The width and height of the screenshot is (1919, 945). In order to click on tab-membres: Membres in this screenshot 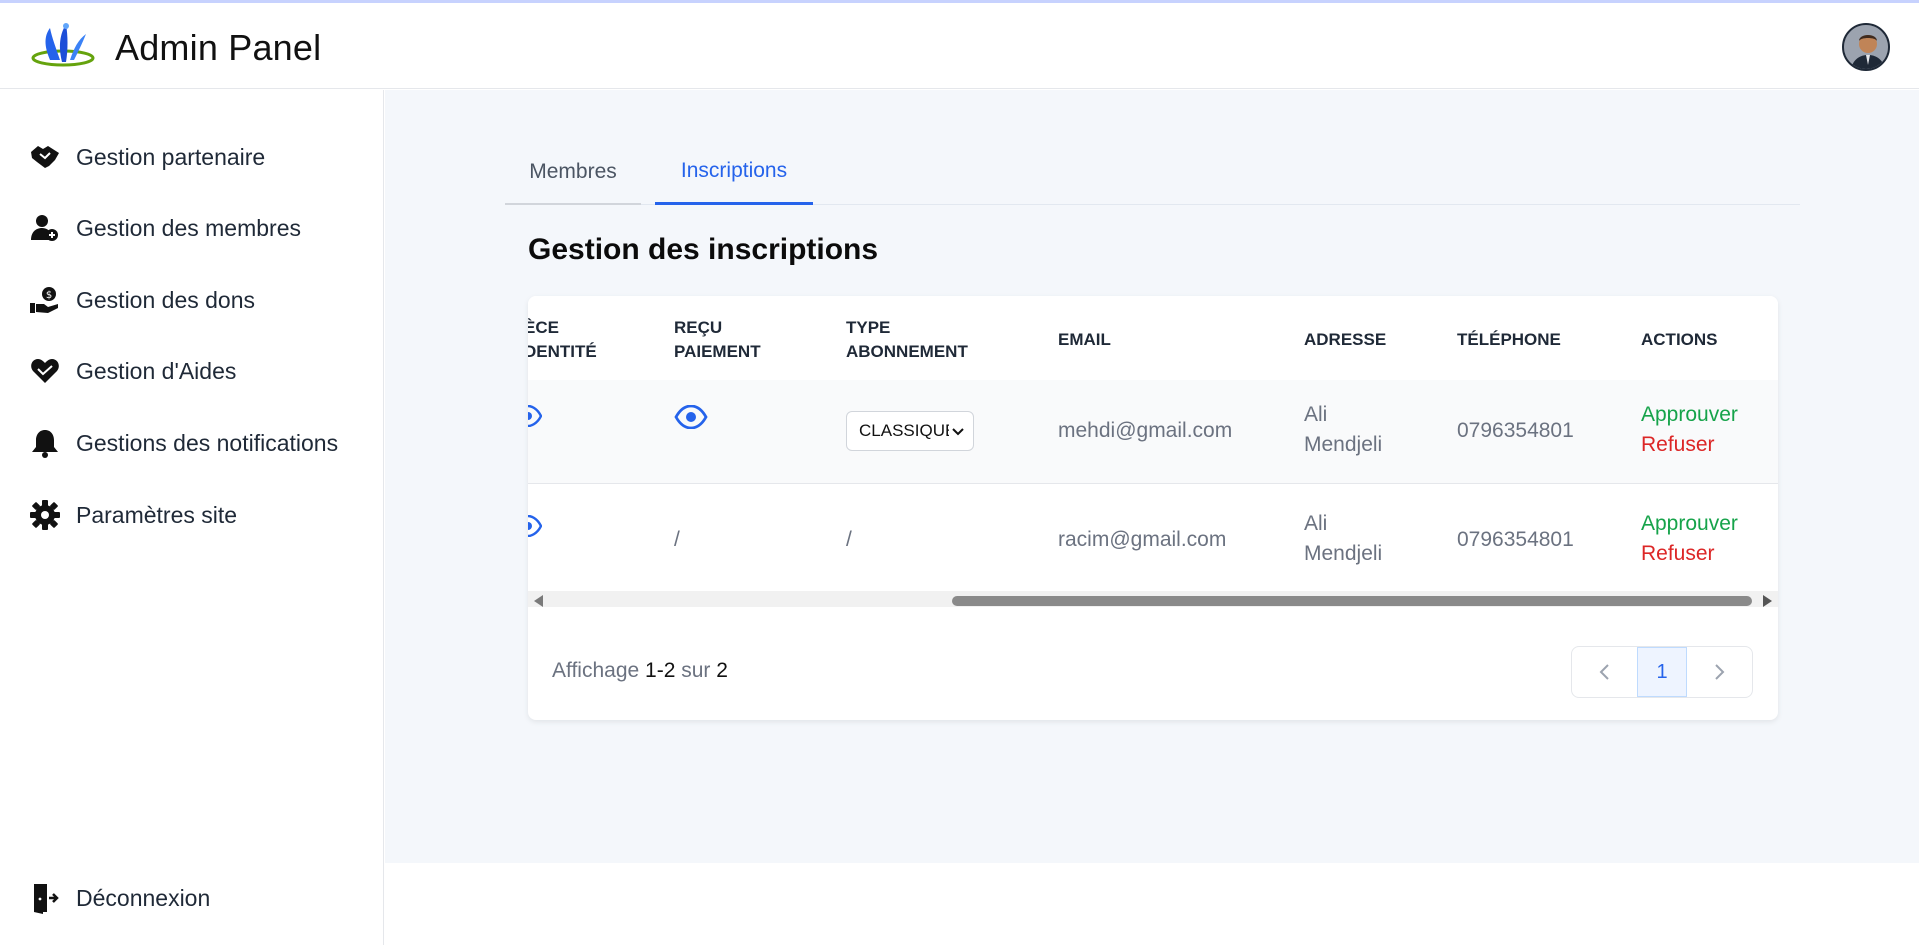, I will do `click(573, 172)`.